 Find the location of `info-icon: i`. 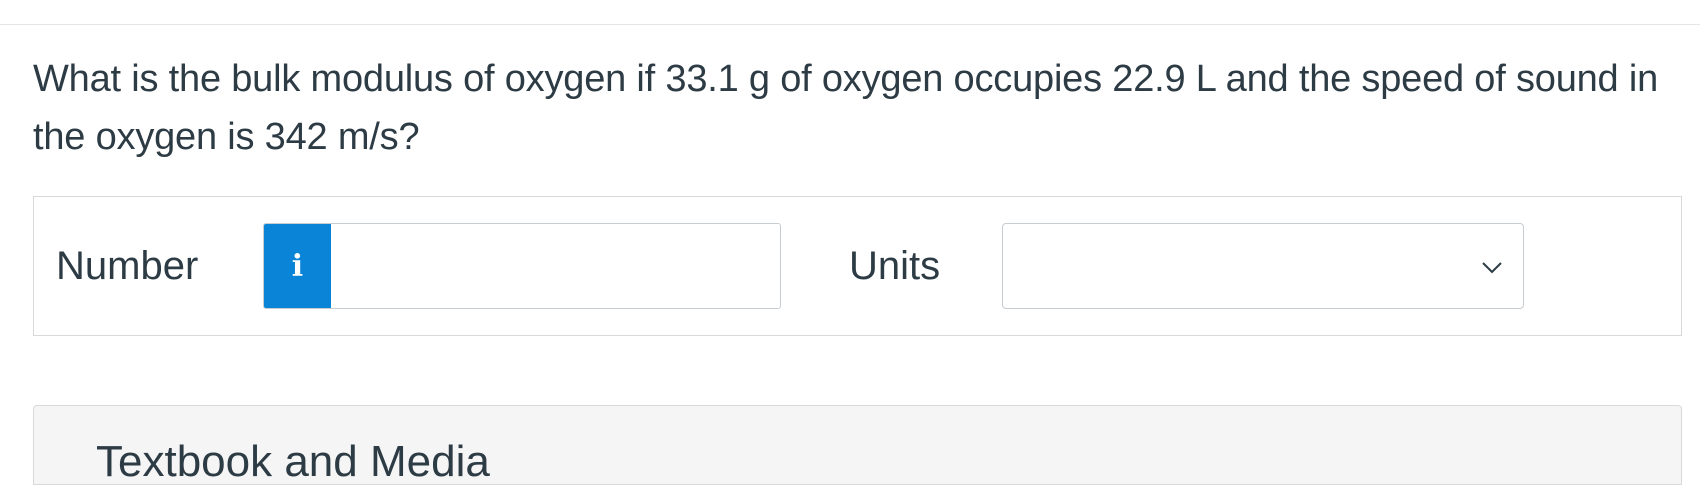

info-icon: i is located at coordinates (297, 266).